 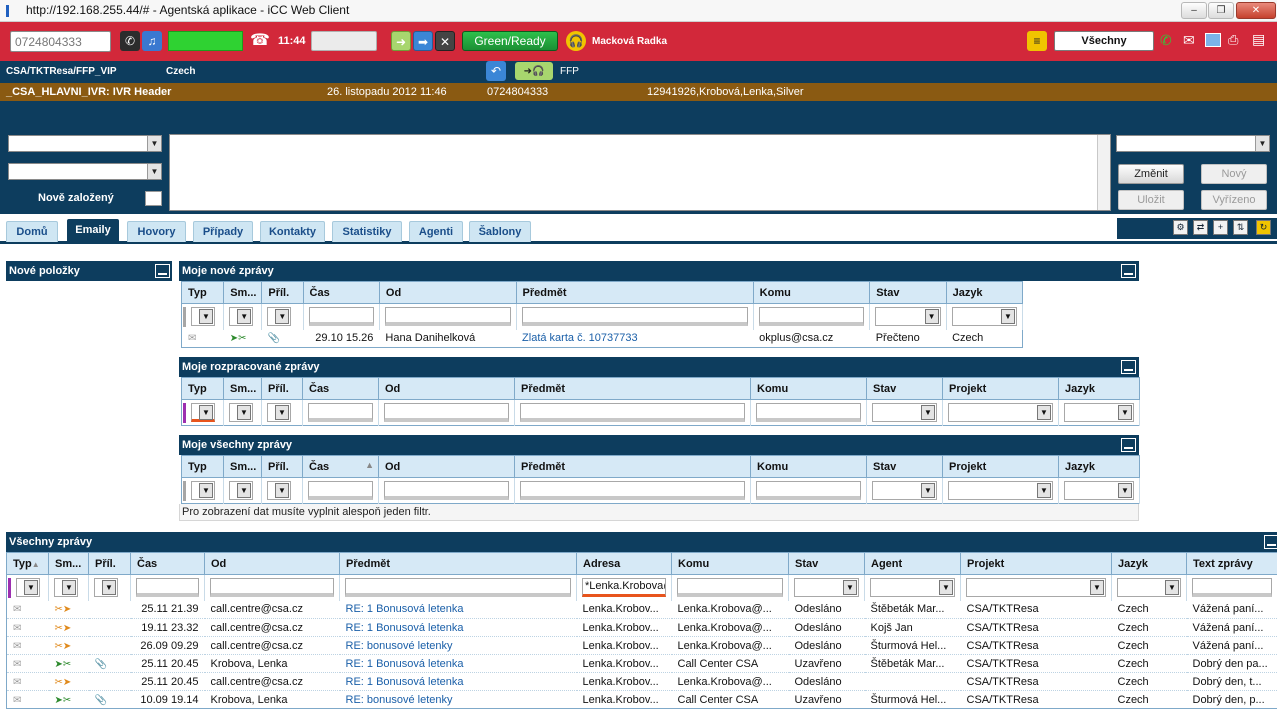 I want to click on hangup-icon: ☎, so click(x=260, y=41).